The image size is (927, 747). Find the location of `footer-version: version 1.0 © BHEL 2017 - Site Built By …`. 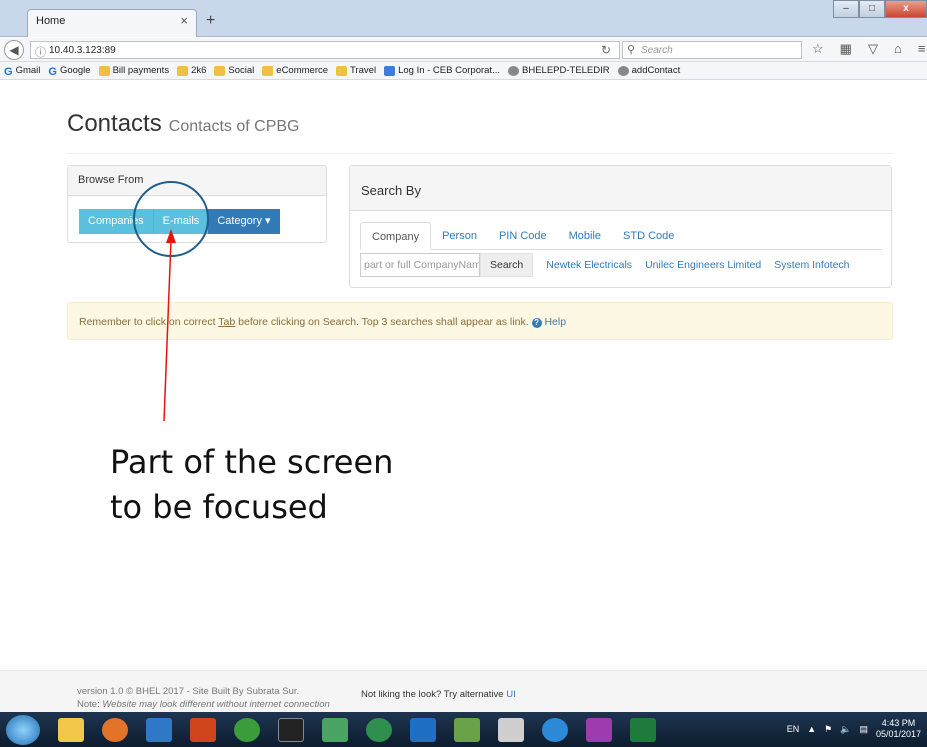

footer-version: version 1.0 © BHEL 2017 - Site Built By … is located at coordinates (188, 691).